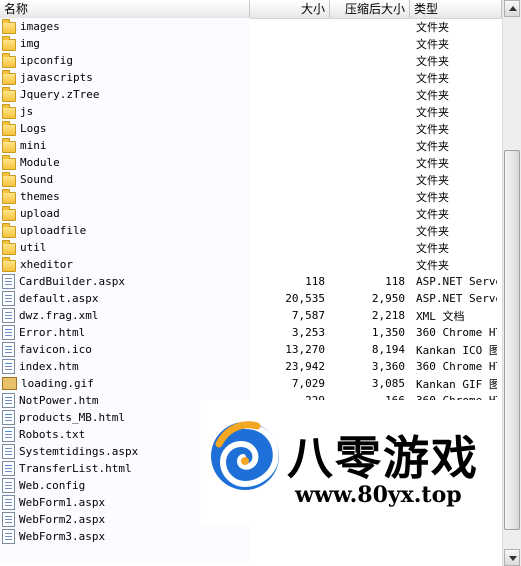  I want to click on file-name-cell: Module, so click(125, 162).